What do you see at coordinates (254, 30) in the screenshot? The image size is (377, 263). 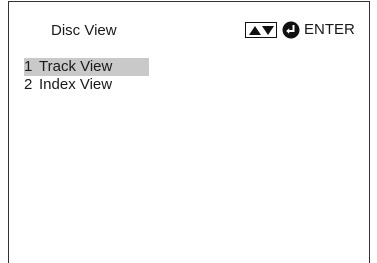 I see `up-arrow-icon` at bounding box center [254, 30].